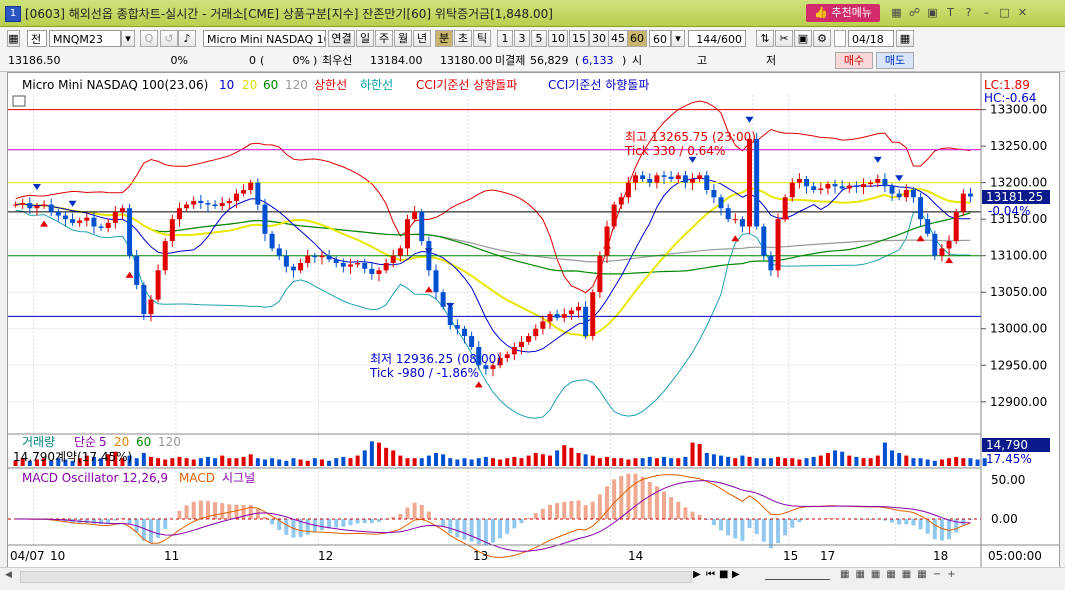 This screenshot has width=1065, height=590. I want to click on layout-icon: ▦, so click(896, 12).